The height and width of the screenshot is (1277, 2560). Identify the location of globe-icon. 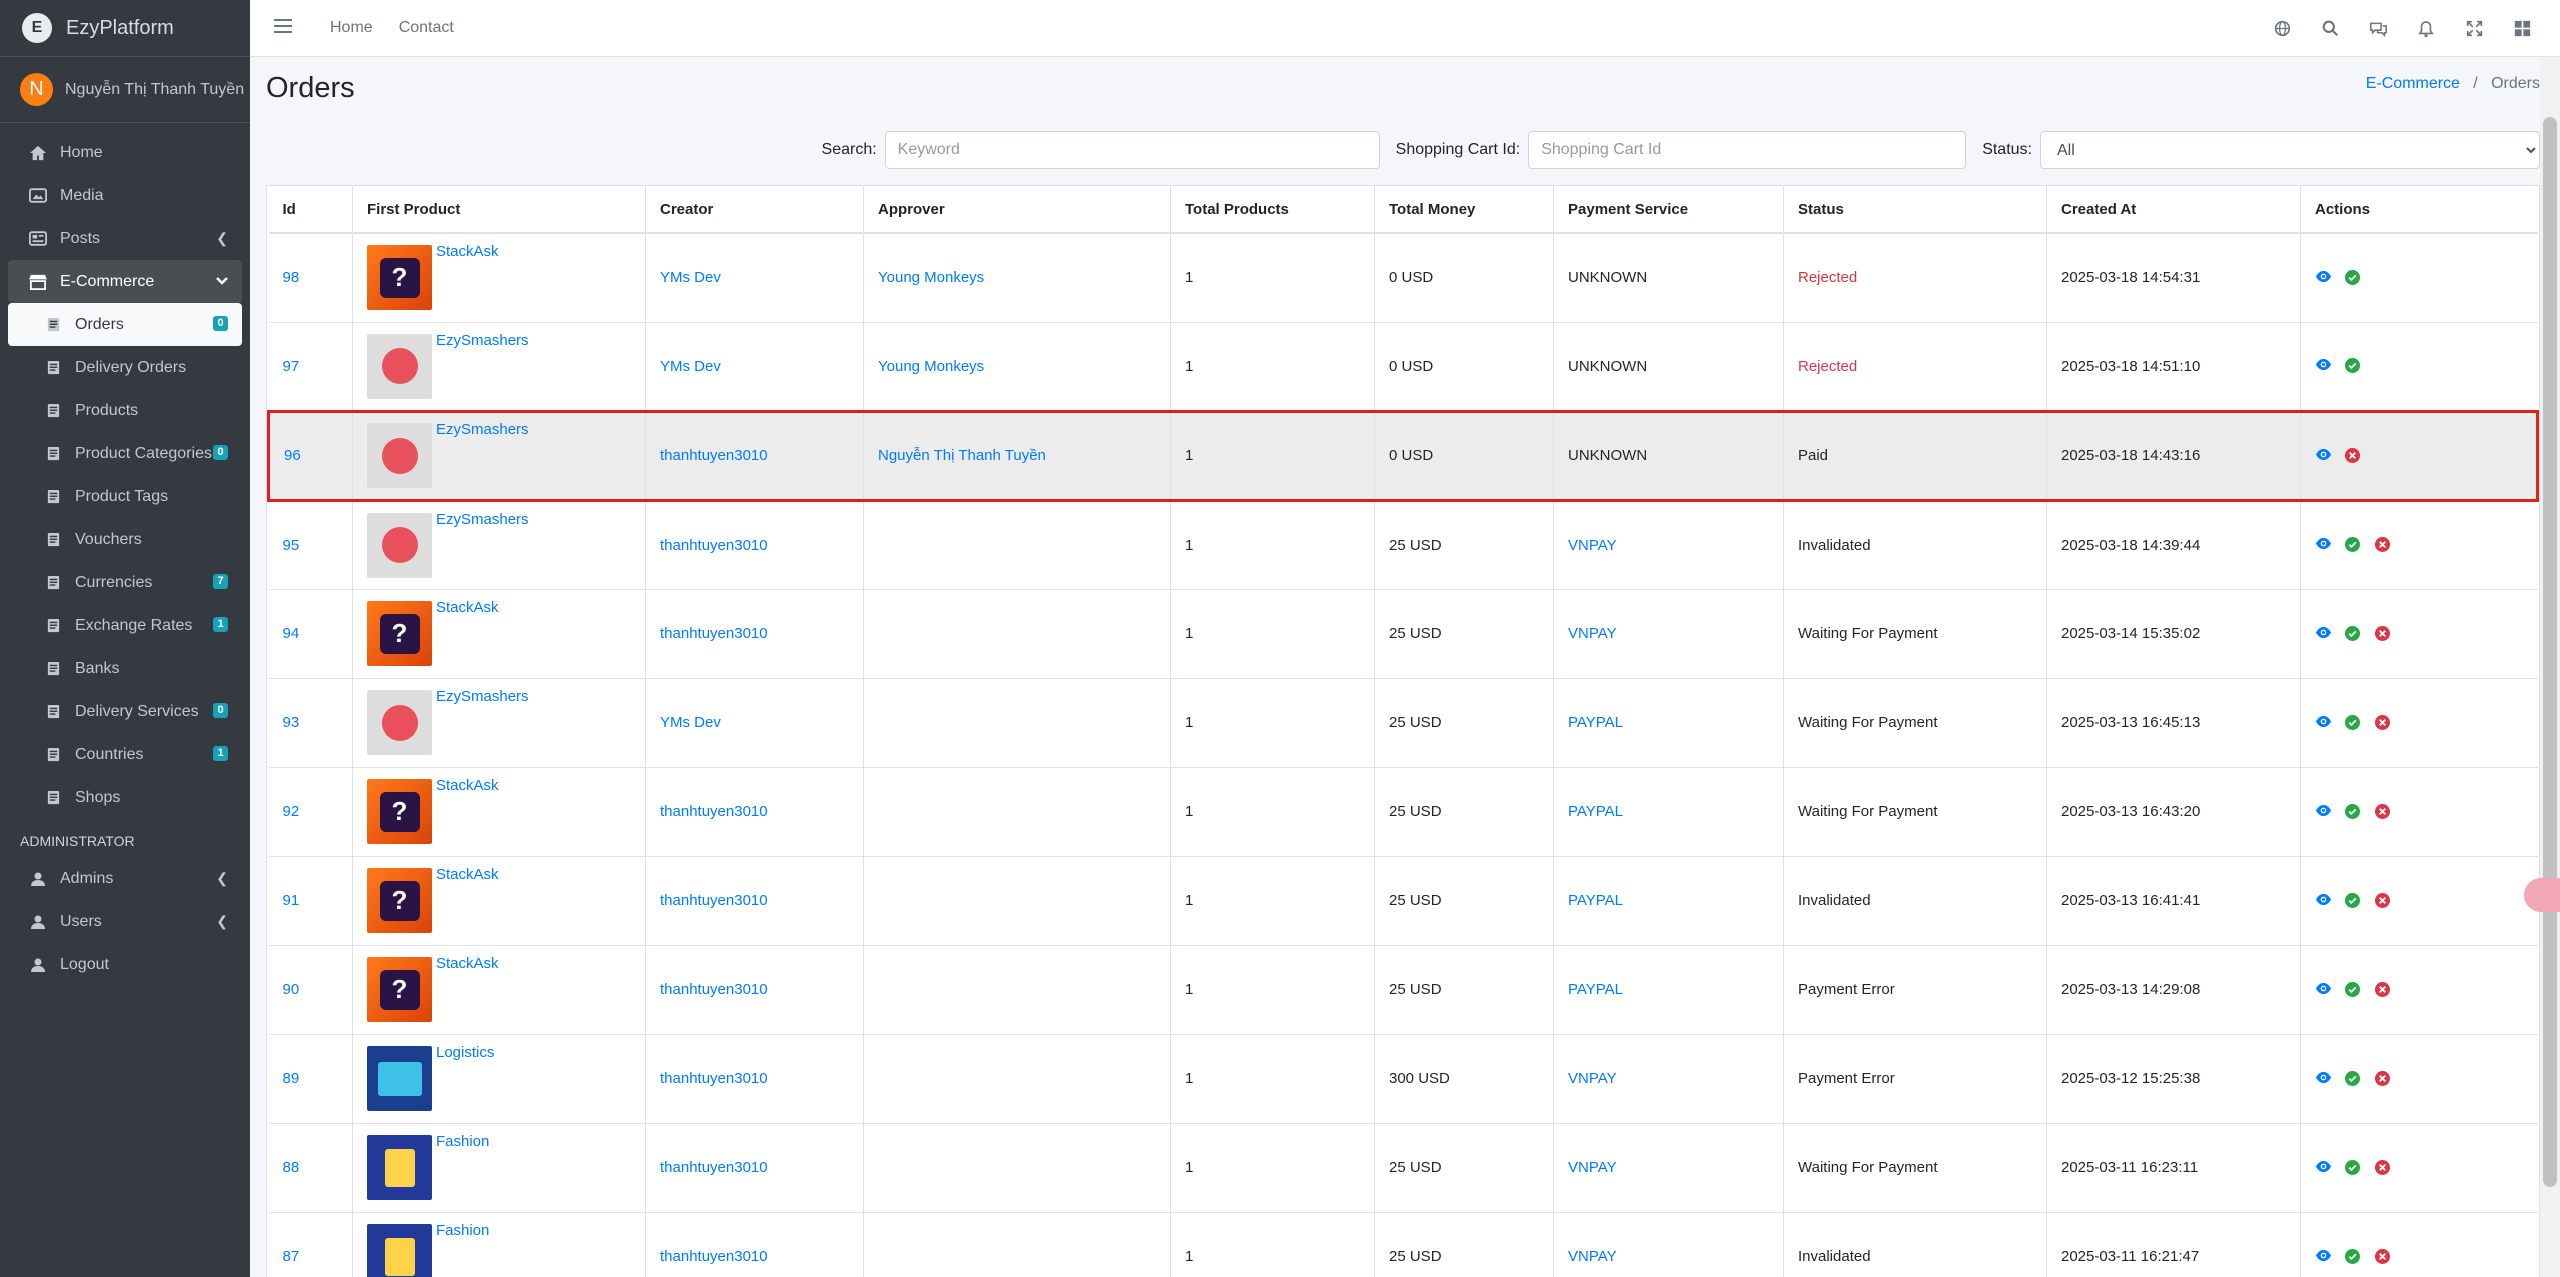
(2282, 28).